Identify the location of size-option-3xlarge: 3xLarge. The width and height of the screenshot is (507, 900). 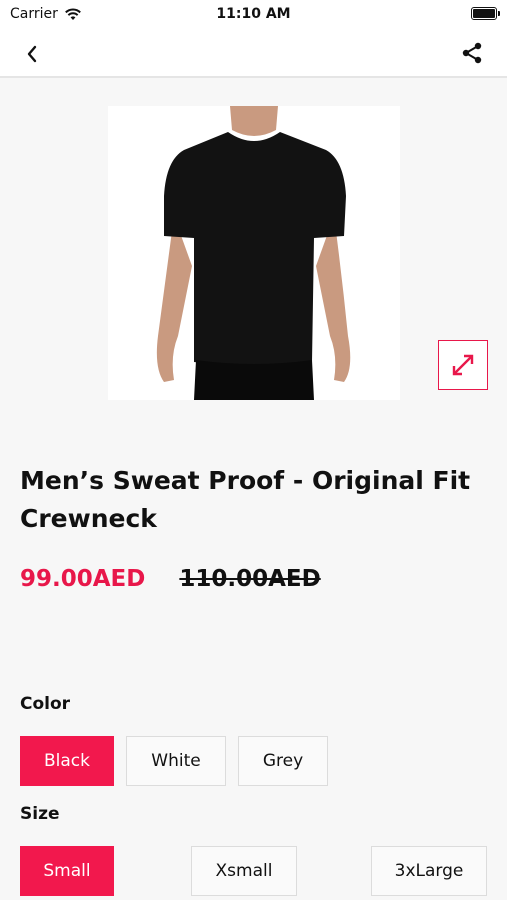
(429, 871).